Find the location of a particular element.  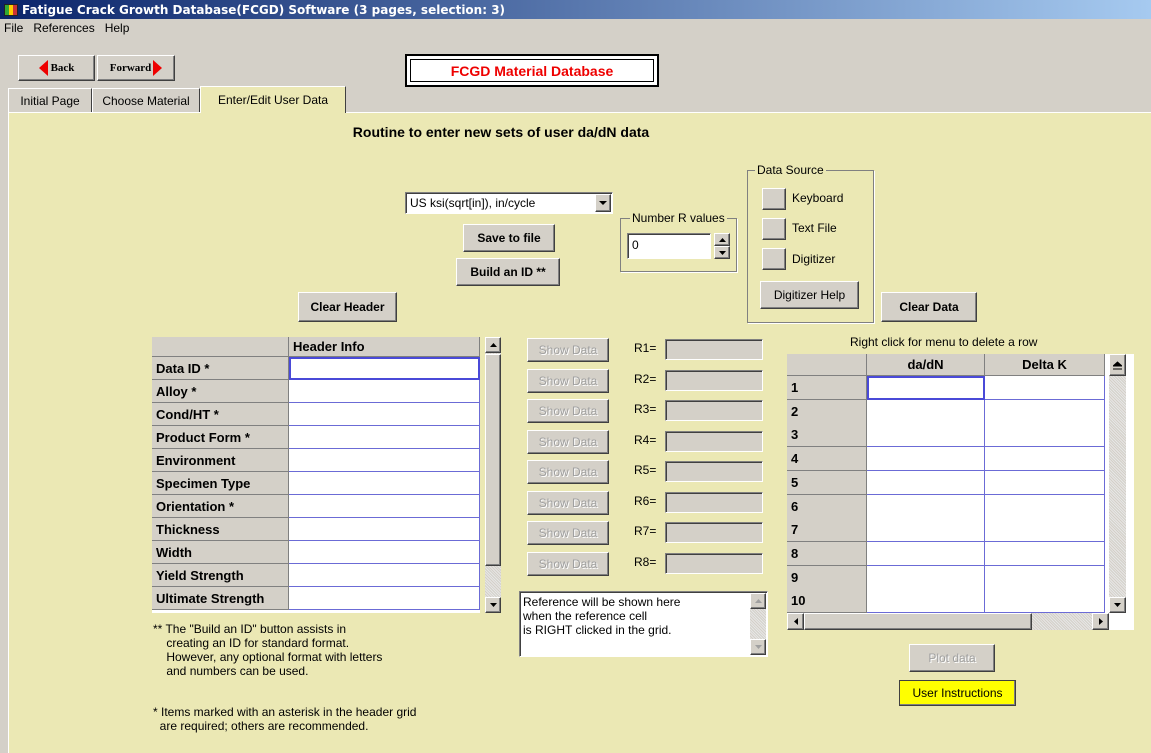

data-row-number: 4 is located at coordinates (827, 459).